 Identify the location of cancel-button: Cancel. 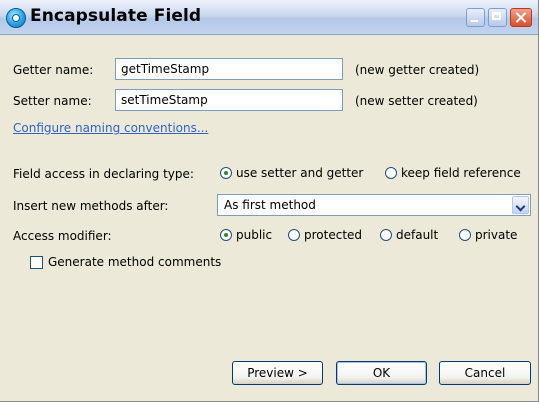
(485, 373).